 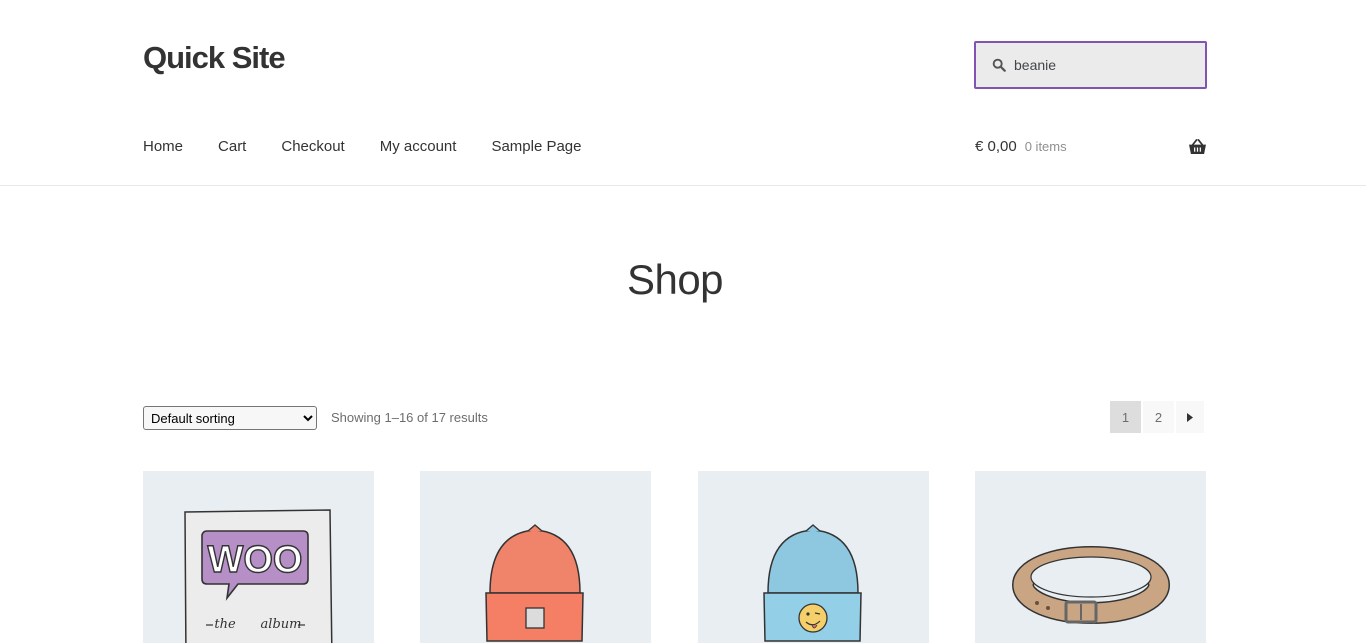 What do you see at coordinates (232, 146) in the screenshot?
I see `nav-item-cart: Cart` at bounding box center [232, 146].